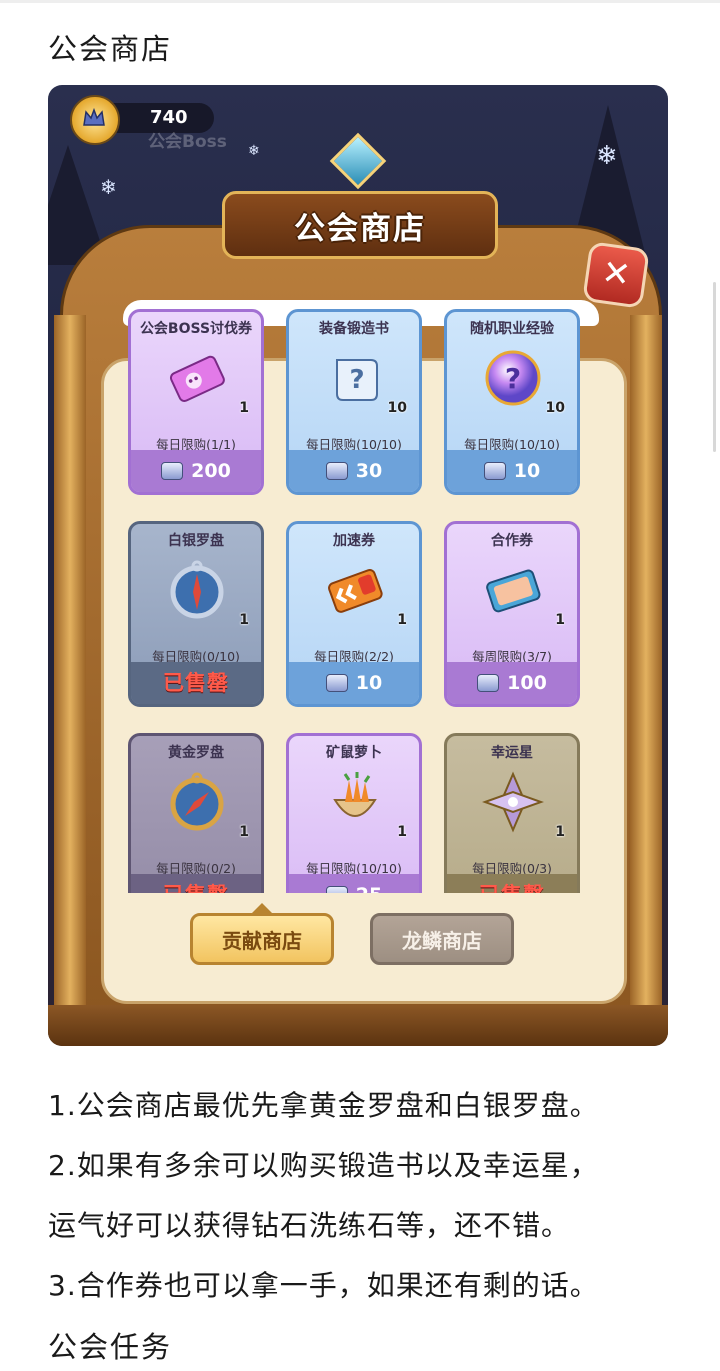 The image size is (720, 1371). Describe the element at coordinates (323, 1285) in the screenshot. I see `article-paragraph: 3.合作券也可以拿一手，如果还有剩的话。` at that location.